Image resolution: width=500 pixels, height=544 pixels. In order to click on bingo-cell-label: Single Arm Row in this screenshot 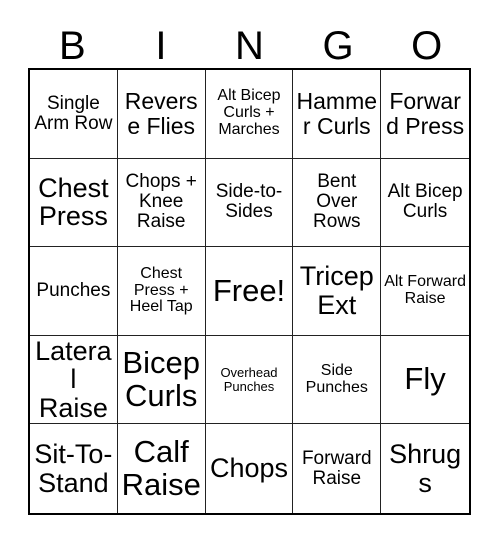, I will do `click(73, 113)`.